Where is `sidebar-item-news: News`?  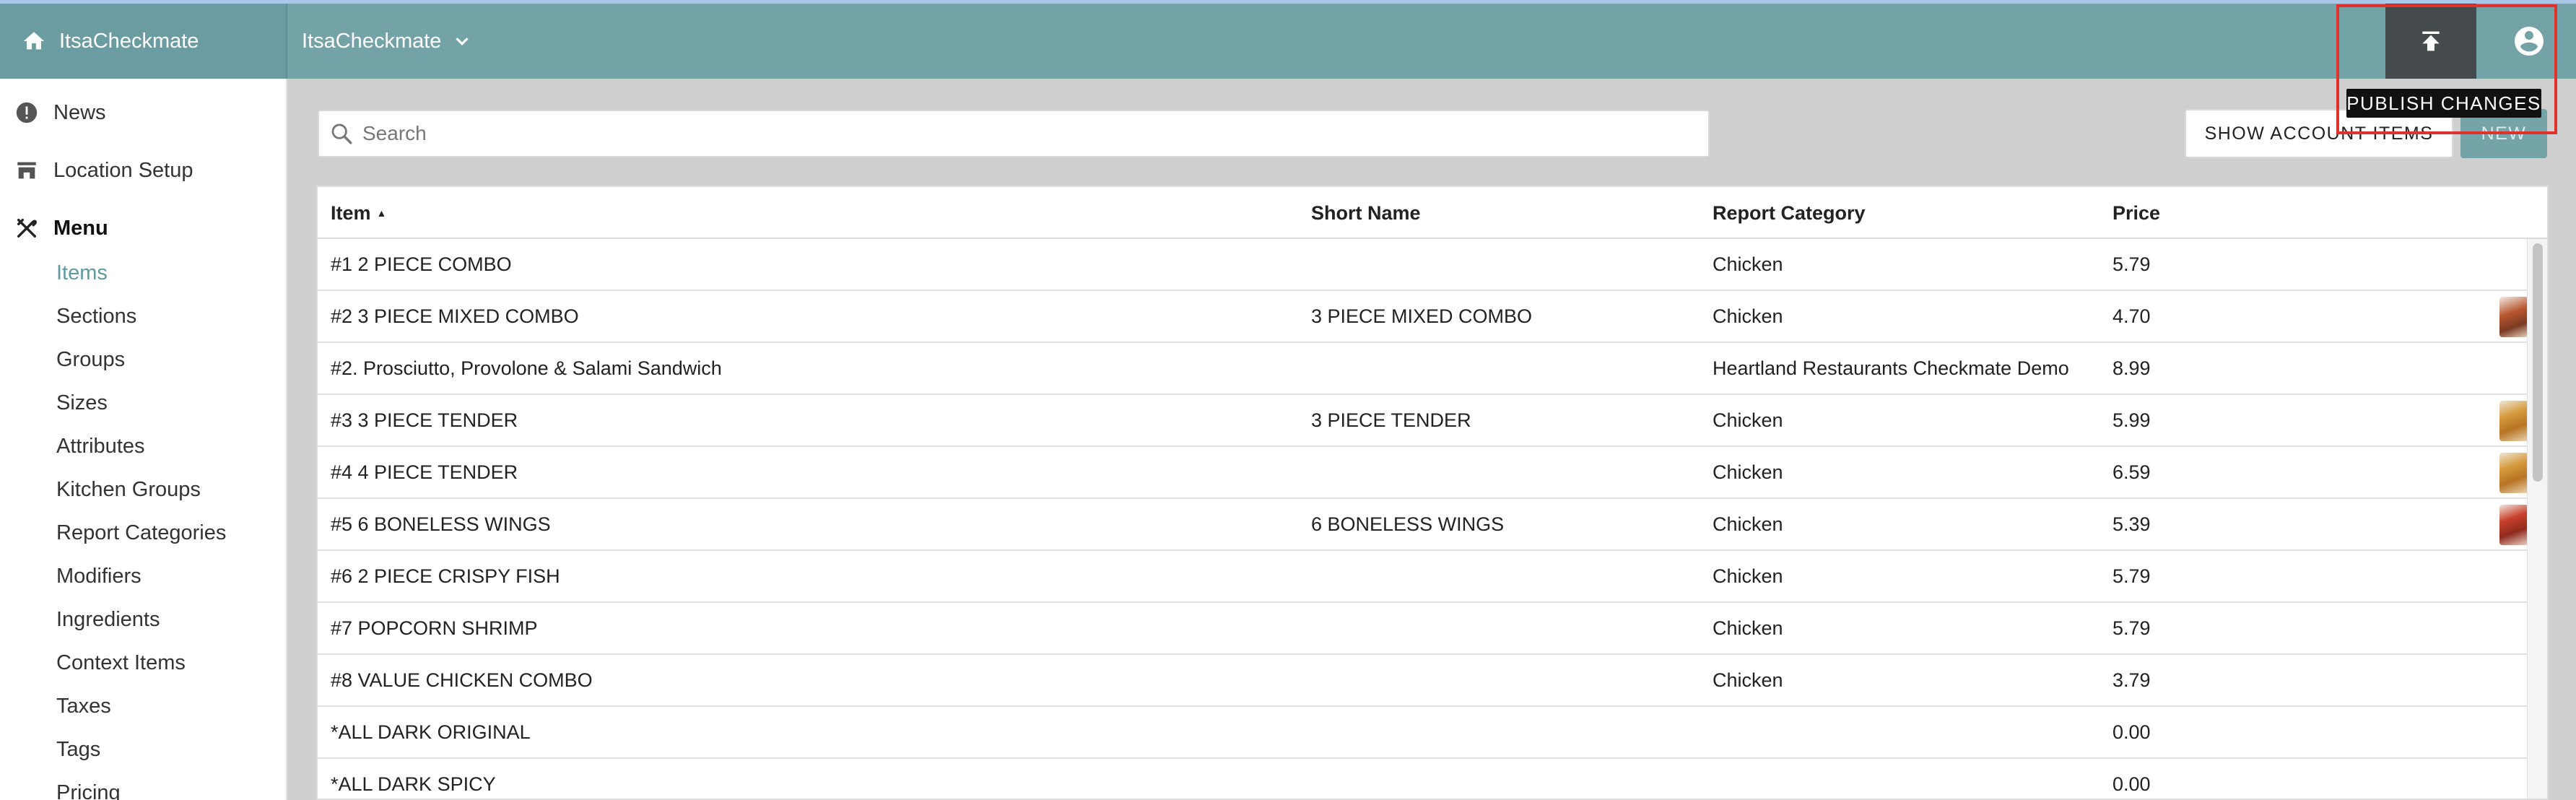 sidebar-item-news: News is located at coordinates (60, 113).